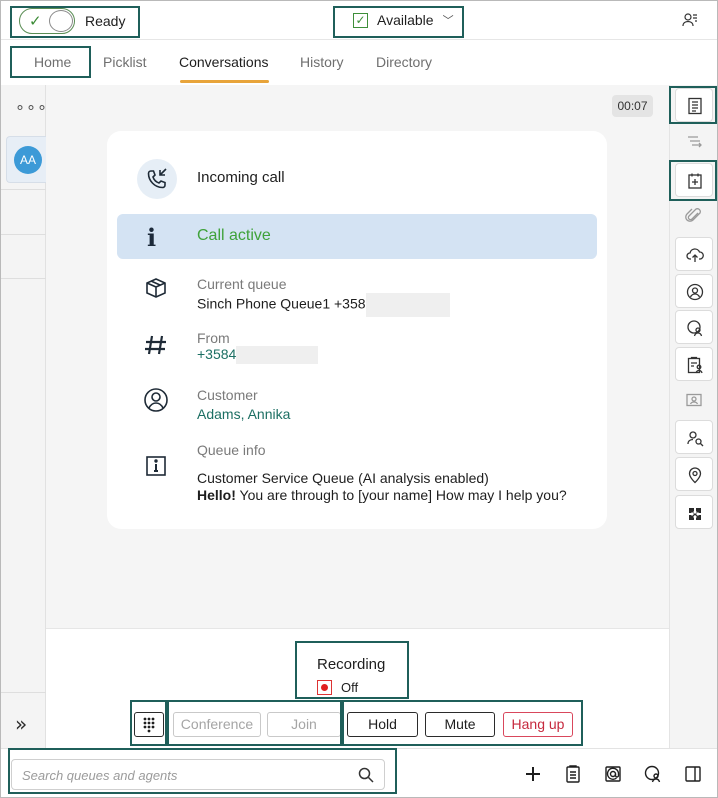  What do you see at coordinates (324, 687) in the screenshot?
I see `record-icon` at bounding box center [324, 687].